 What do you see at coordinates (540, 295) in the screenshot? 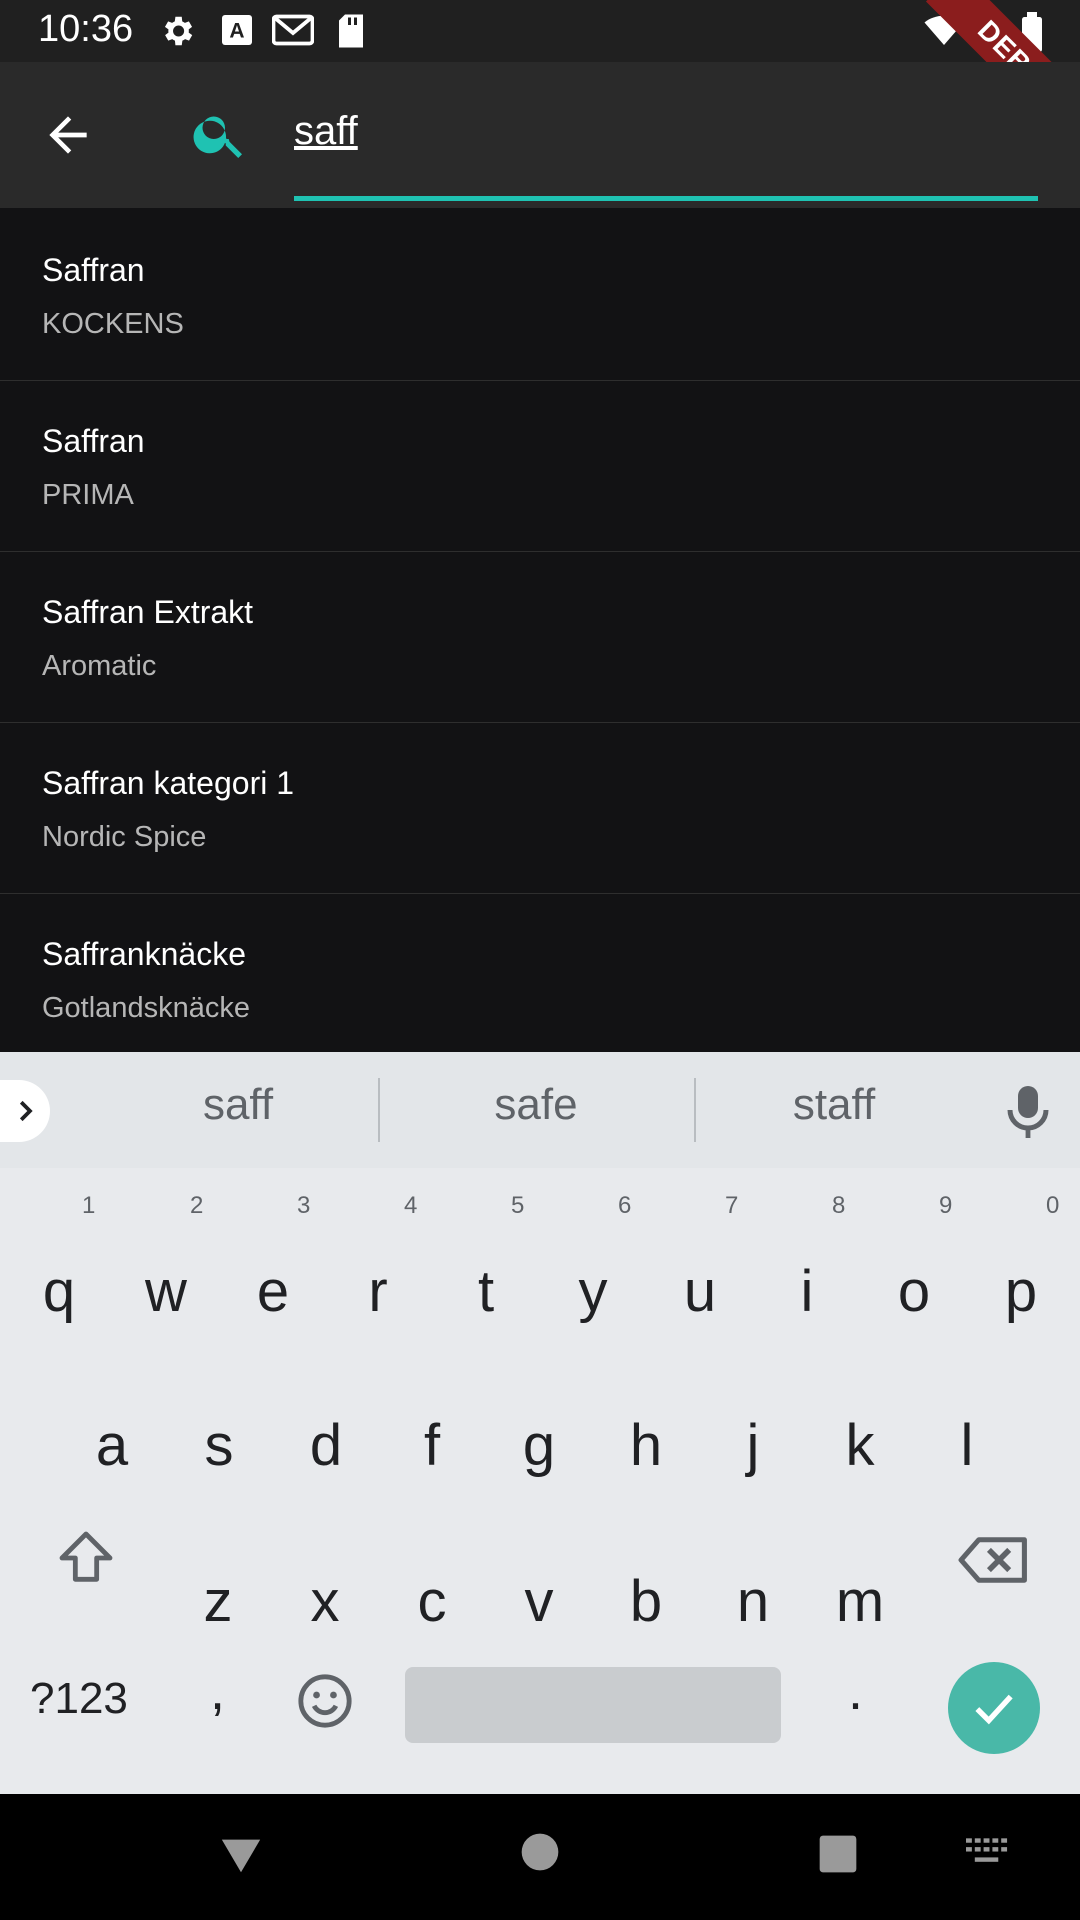
I see `result-item: Saffran KOCKENS` at bounding box center [540, 295].